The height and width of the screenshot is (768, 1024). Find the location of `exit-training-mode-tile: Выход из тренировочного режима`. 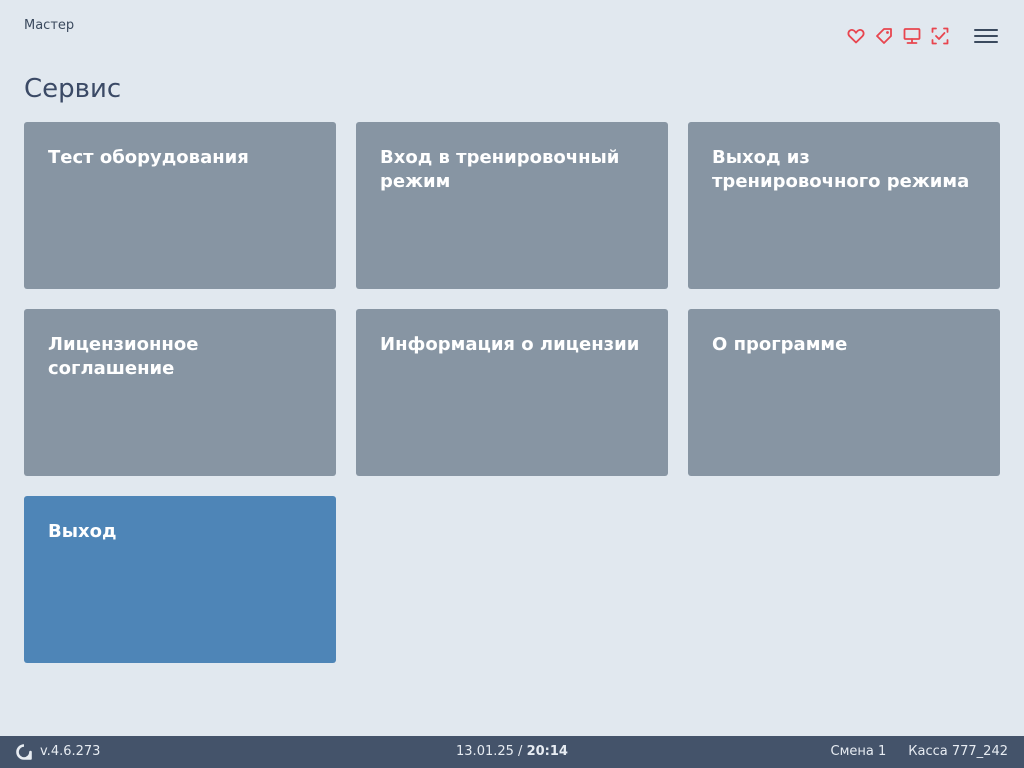

exit-training-mode-tile: Выход из тренировочного режима is located at coordinates (844, 205).